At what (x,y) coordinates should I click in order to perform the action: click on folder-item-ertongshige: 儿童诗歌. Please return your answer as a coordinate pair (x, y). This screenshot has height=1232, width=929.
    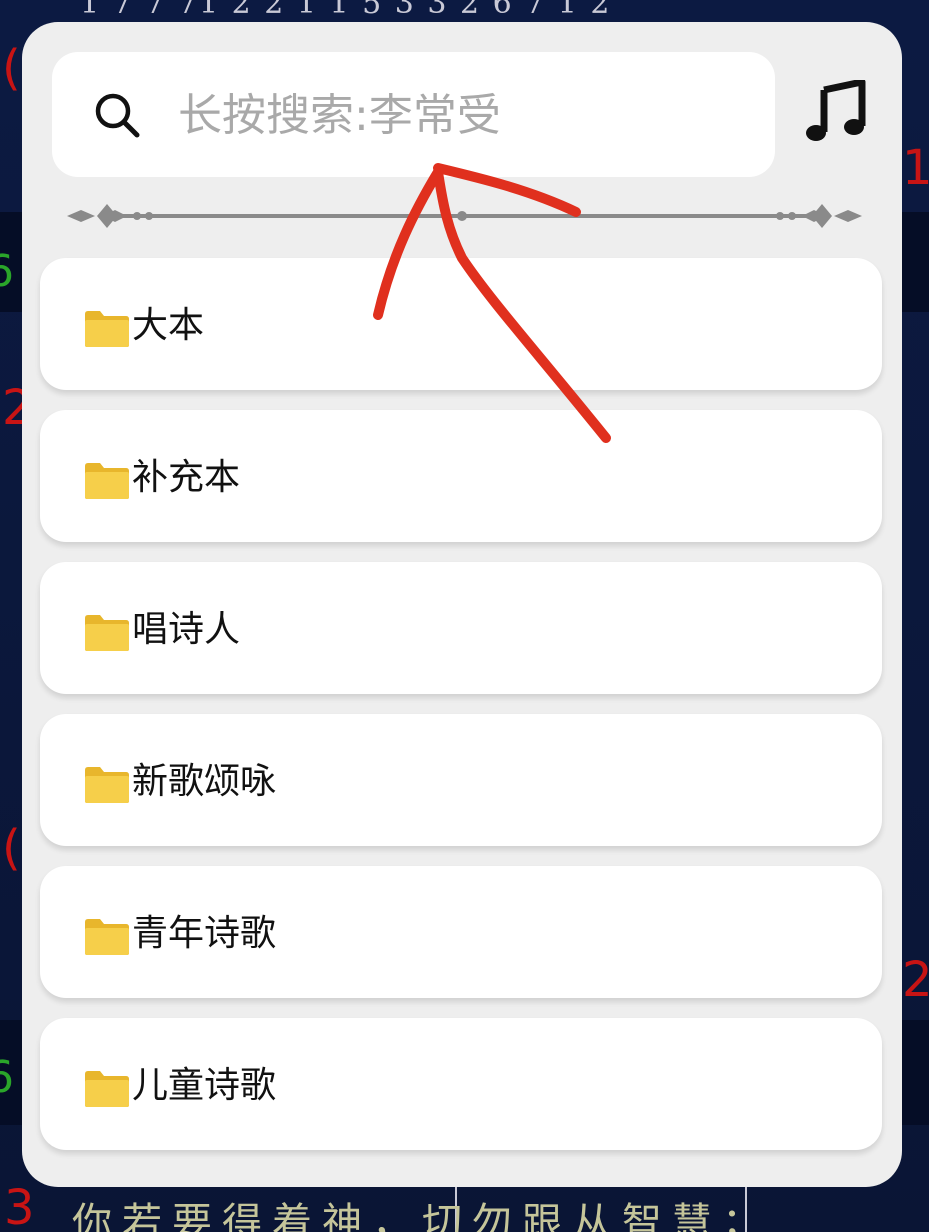
    Looking at the image, I should click on (461, 1084).